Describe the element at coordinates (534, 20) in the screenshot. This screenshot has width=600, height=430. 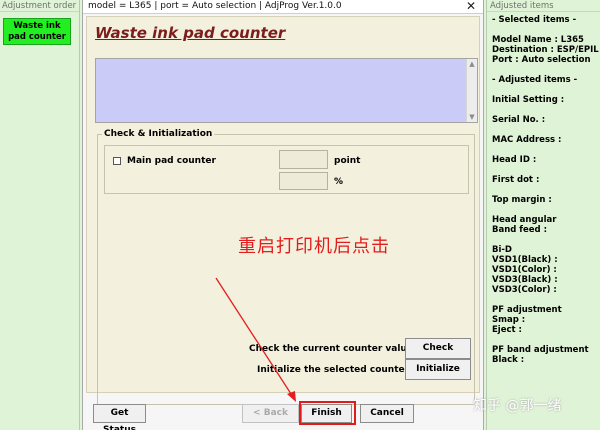
I see `info-line: - Selected items -` at that location.